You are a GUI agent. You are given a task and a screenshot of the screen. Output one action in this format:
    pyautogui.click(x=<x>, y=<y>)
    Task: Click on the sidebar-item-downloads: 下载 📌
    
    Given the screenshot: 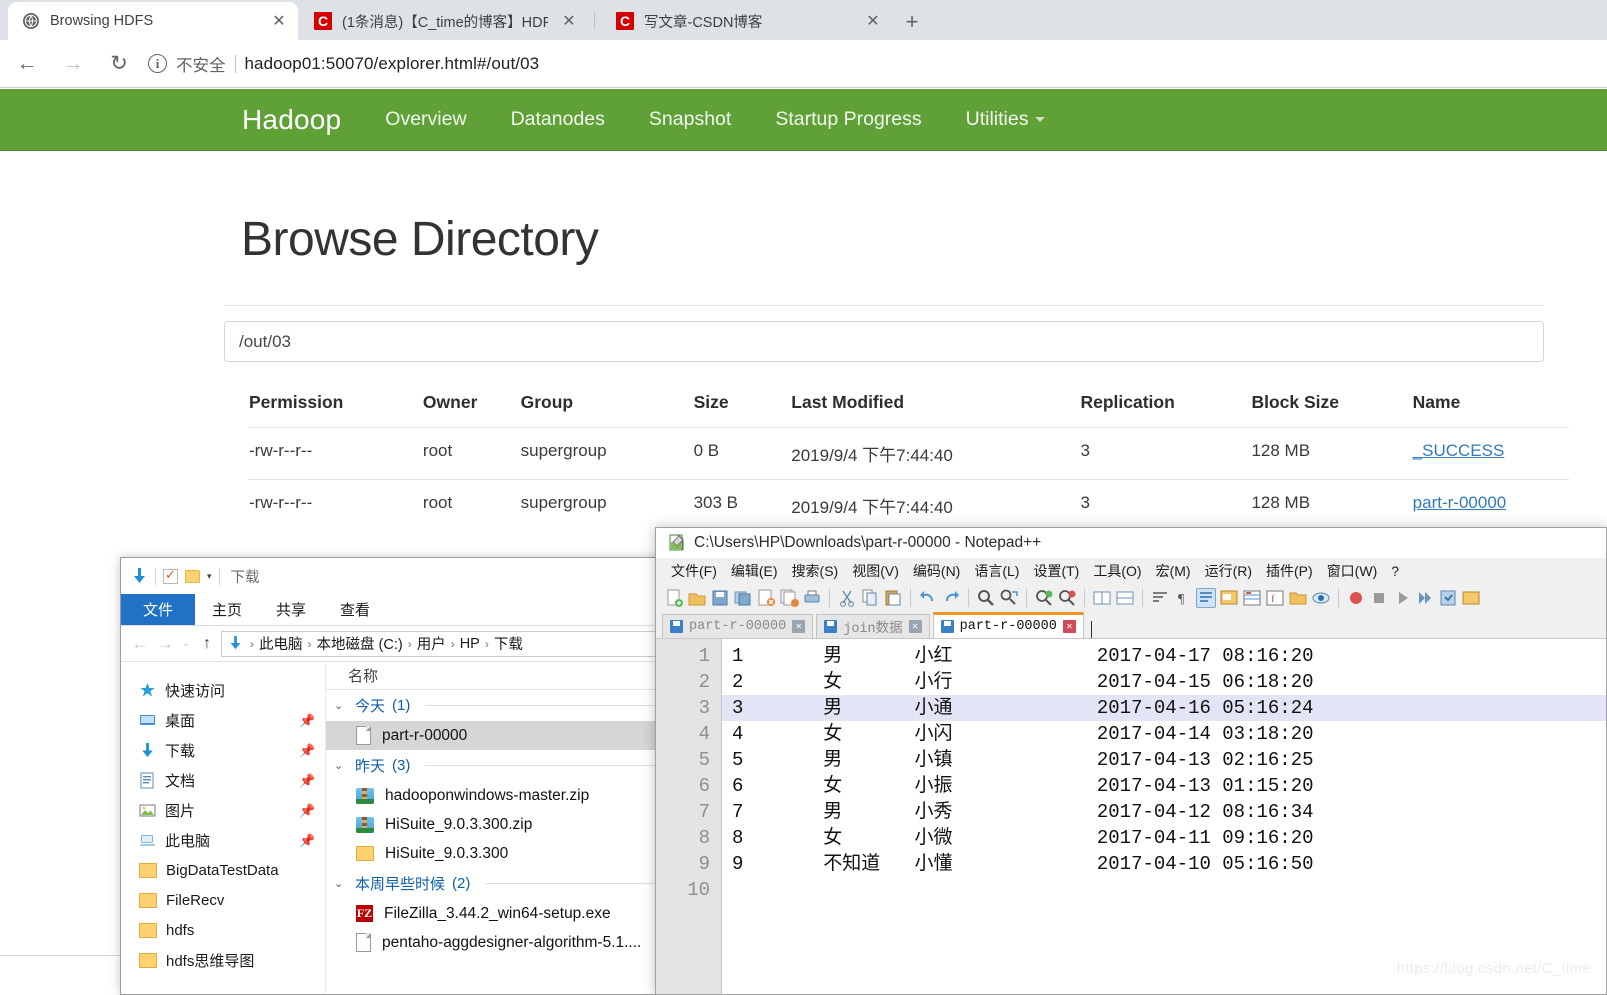 What is the action you would take?
    pyautogui.click(x=223, y=750)
    